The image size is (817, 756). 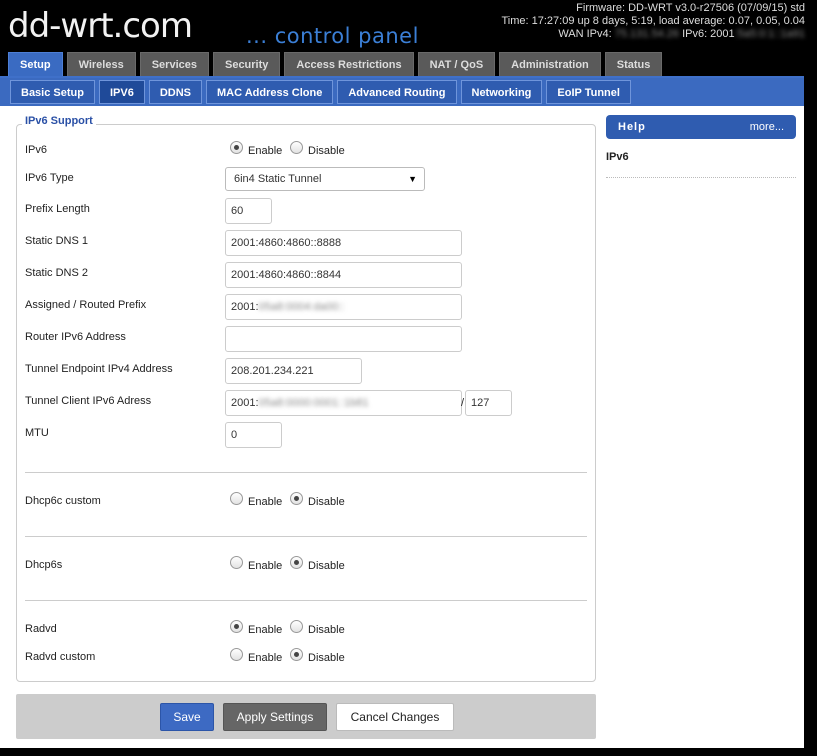 What do you see at coordinates (633, 64) in the screenshot?
I see `tab-status: Status` at bounding box center [633, 64].